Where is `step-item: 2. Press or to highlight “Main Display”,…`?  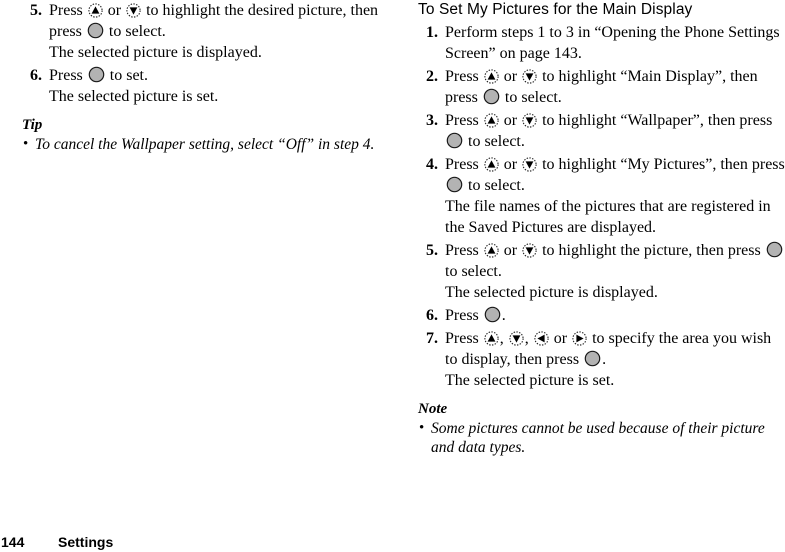
step-item: 2. Press or to highlight “Main Display”,… is located at coordinates (601, 87).